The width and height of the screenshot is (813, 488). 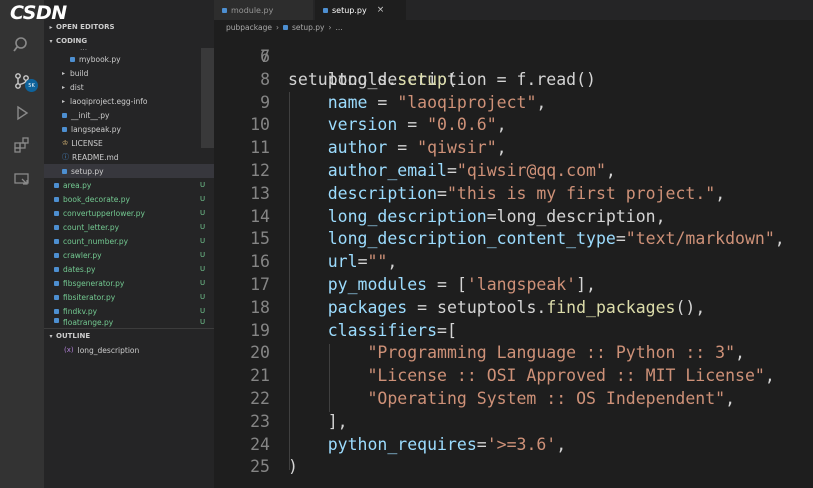 What do you see at coordinates (129, 213) in the screenshot?
I see `file-item-convertupperlower: convertupperlower.py U` at bounding box center [129, 213].